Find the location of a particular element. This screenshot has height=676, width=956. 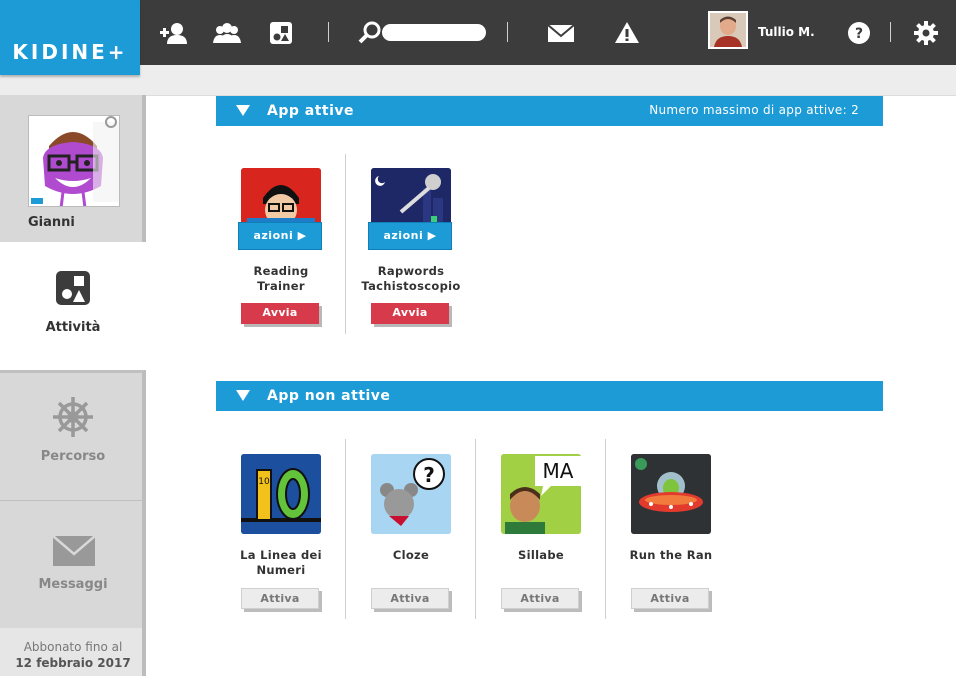

thumb-text: 10 is located at coordinates (264, 482).